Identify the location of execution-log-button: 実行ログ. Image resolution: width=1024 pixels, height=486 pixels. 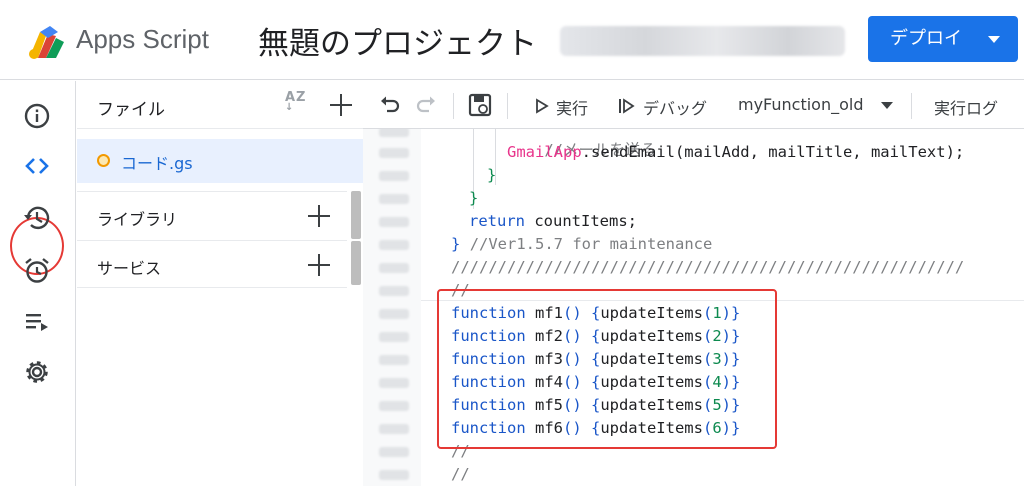
(966, 107).